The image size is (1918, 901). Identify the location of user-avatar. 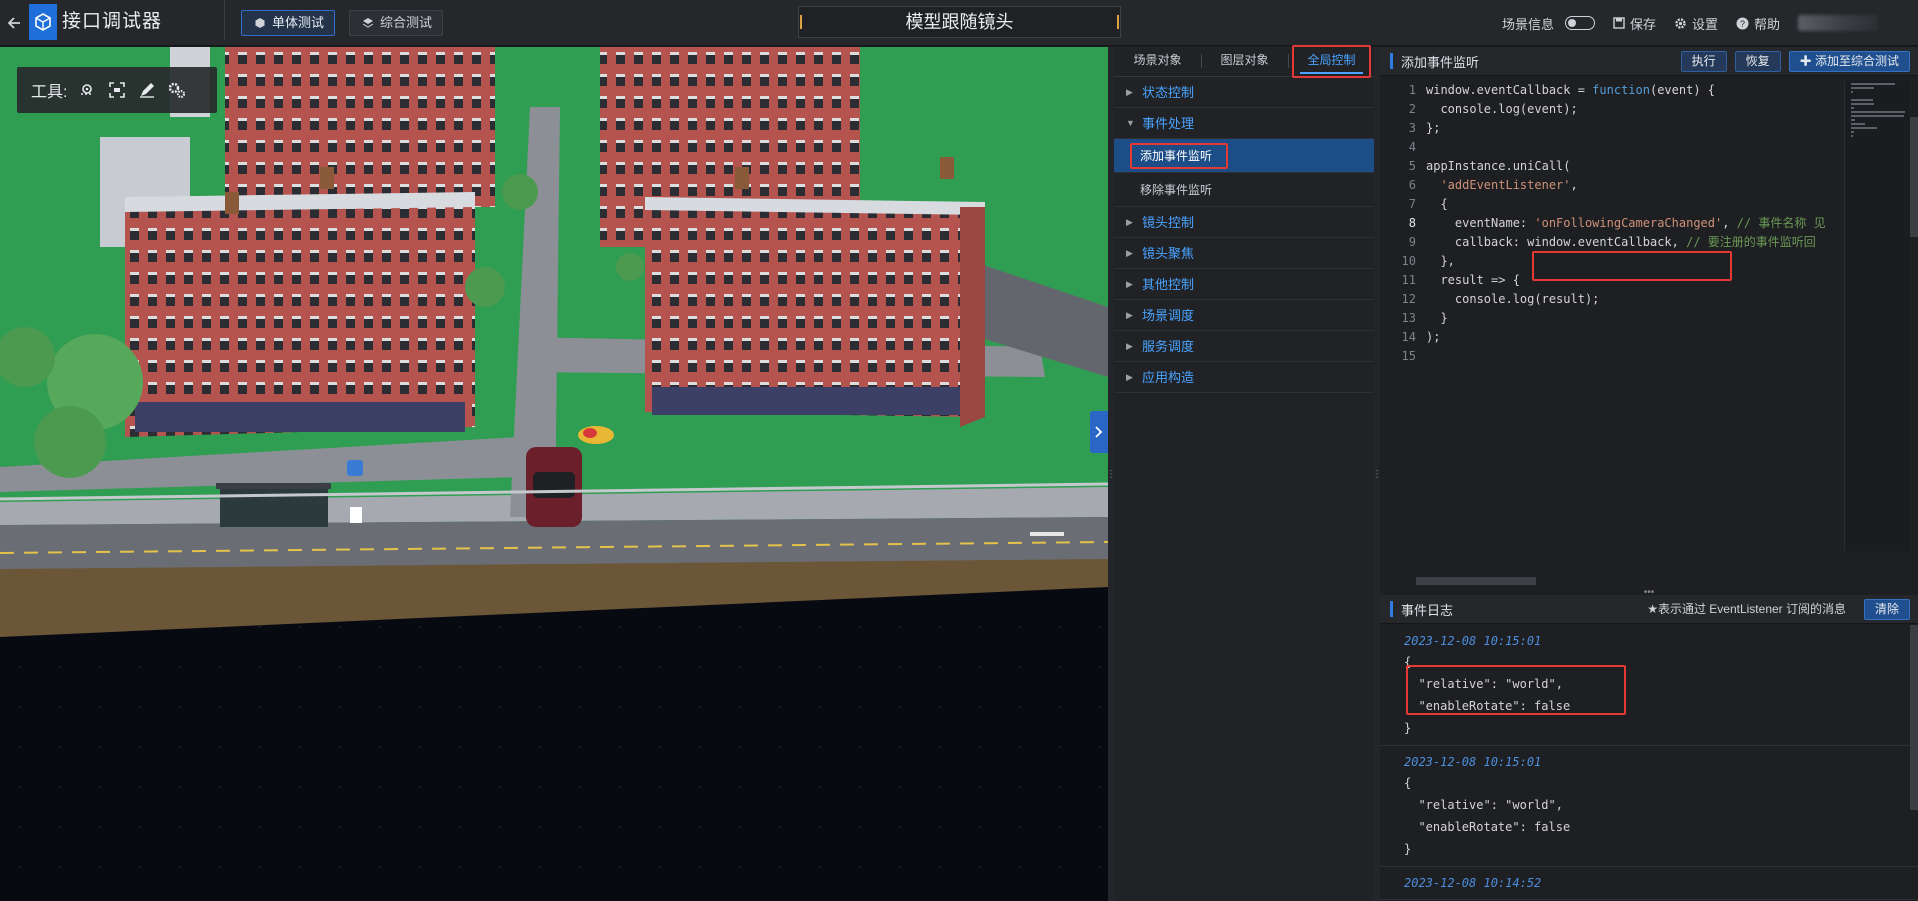
(1838, 23).